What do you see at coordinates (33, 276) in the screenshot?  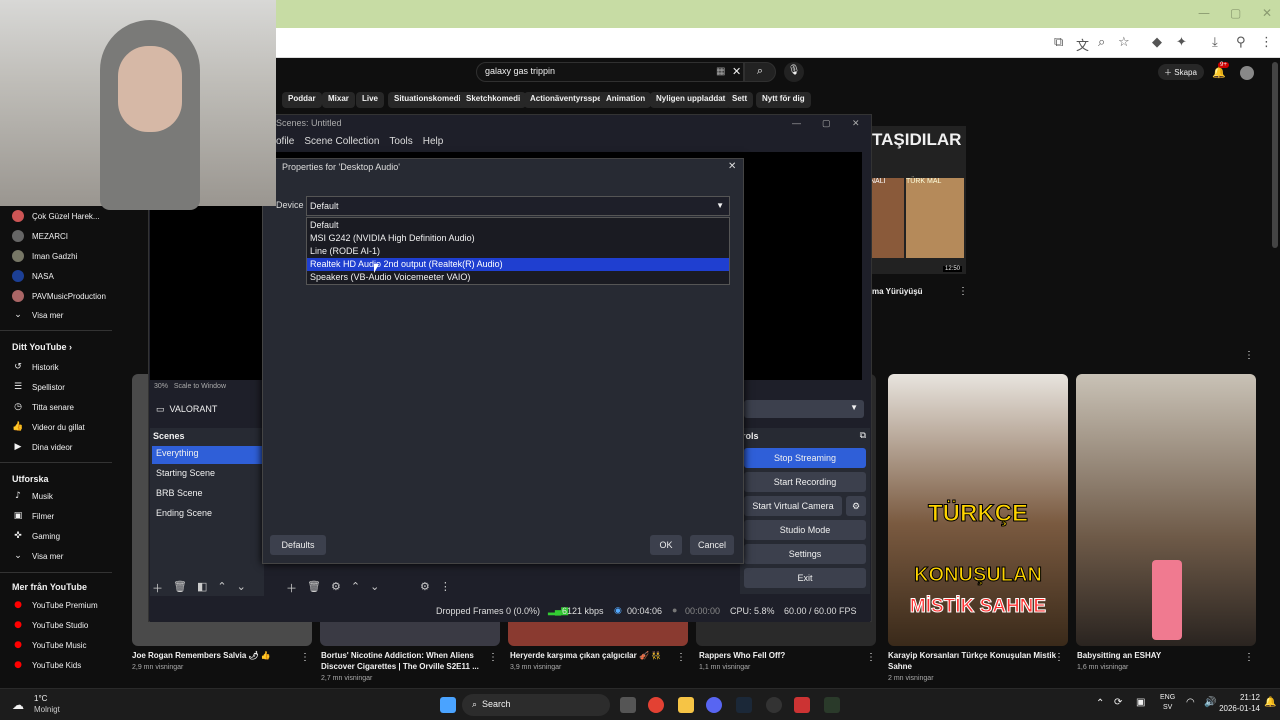 I see `sidebar-sub-item: NASA` at bounding box center [33, 276].